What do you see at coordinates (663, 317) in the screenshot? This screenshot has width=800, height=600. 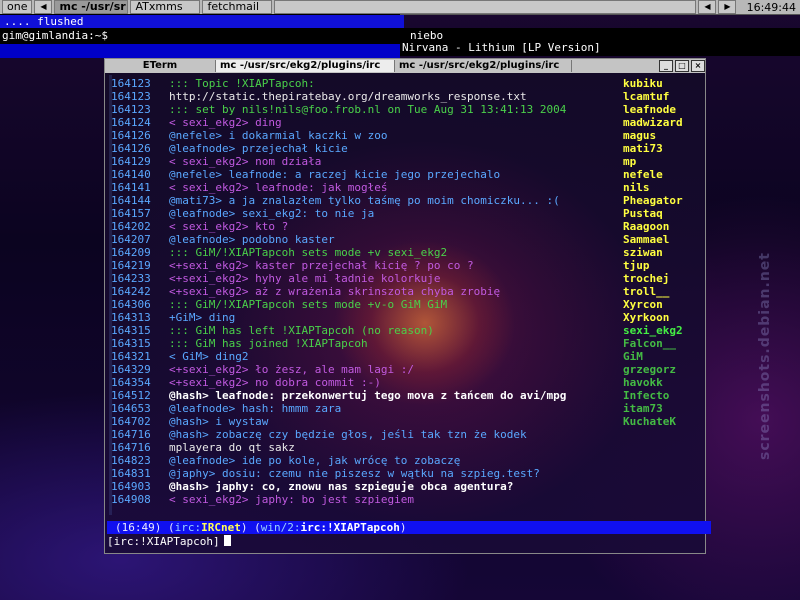 I see `nick-list-item: Xyrkoon` at bounding box center [663, 317].